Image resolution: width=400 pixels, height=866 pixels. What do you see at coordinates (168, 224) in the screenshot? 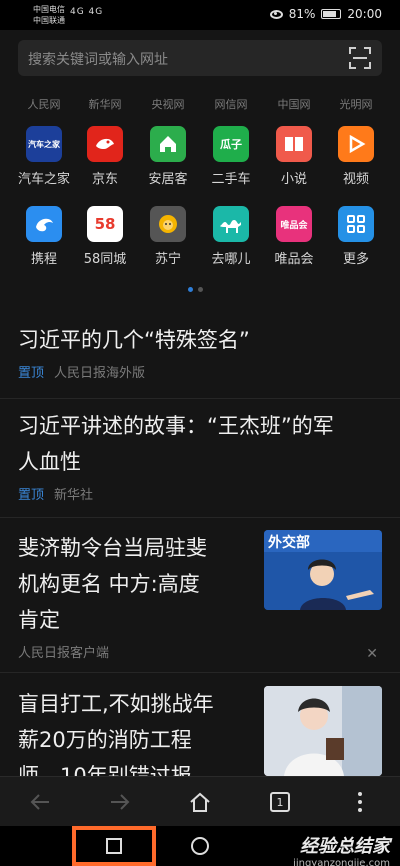
I see `suning-lion-icon` at bounding box center [168, 224].